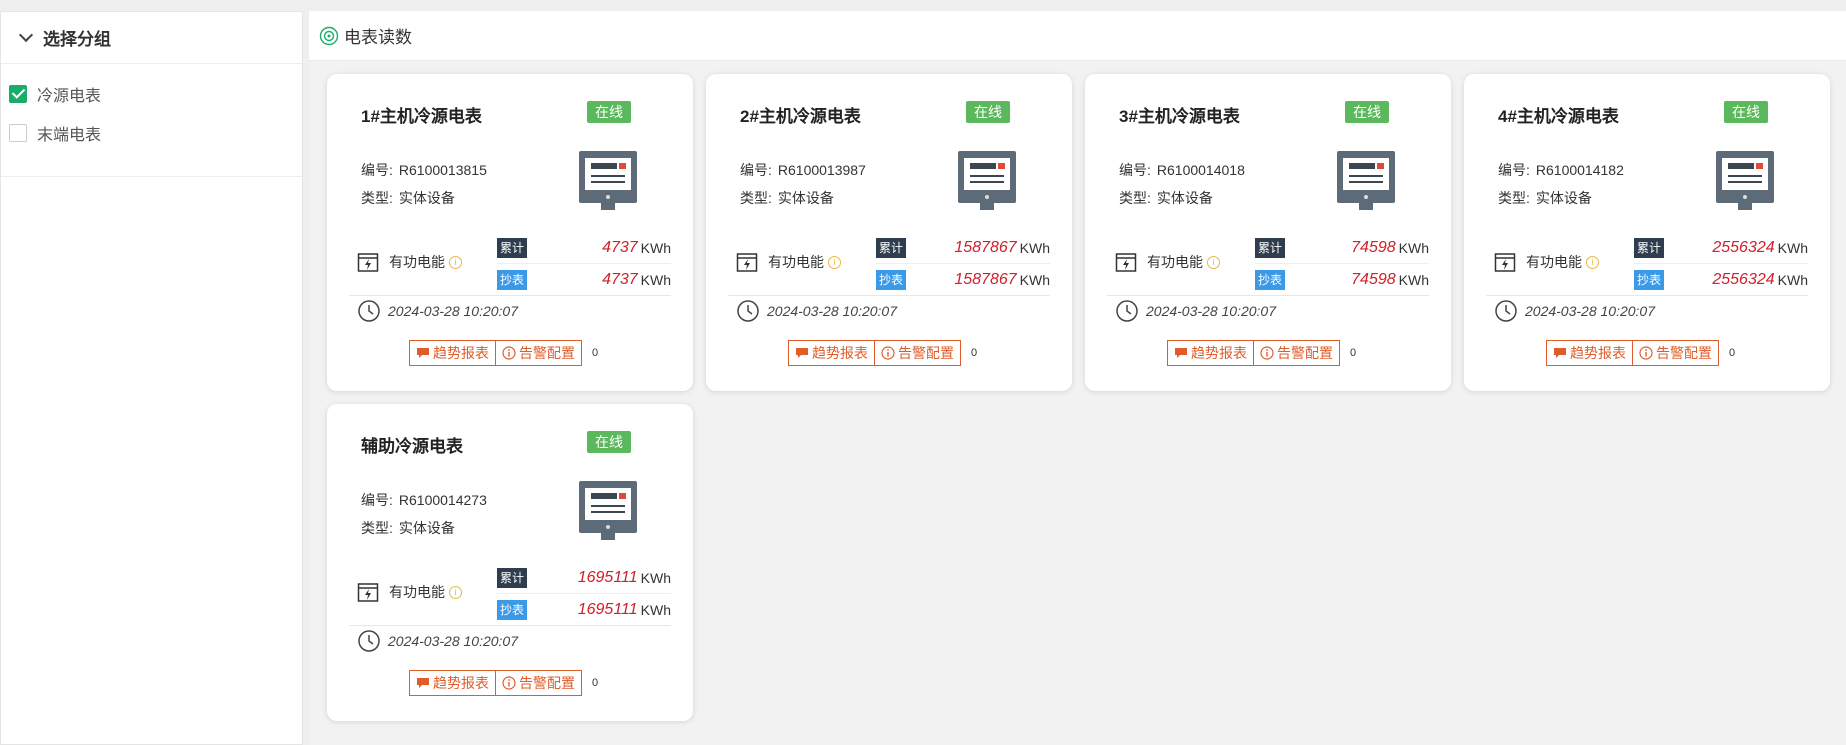 The width and height of the screenshot is (1846, 745). Describe the element at coordinates (1561, 170) in the screenshot. I see `meter-code: 编号: R6100014182` at that location.